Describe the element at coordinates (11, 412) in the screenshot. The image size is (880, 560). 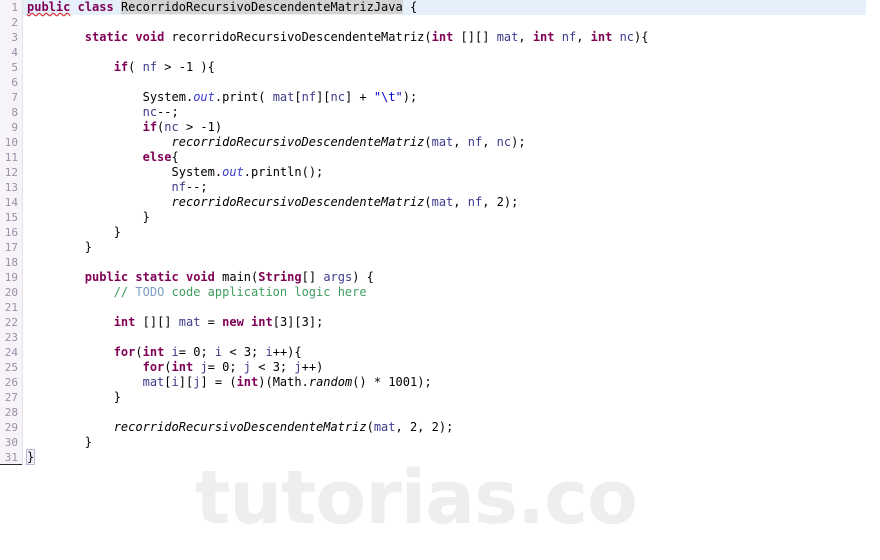
I see `line-number: 28` at that location.